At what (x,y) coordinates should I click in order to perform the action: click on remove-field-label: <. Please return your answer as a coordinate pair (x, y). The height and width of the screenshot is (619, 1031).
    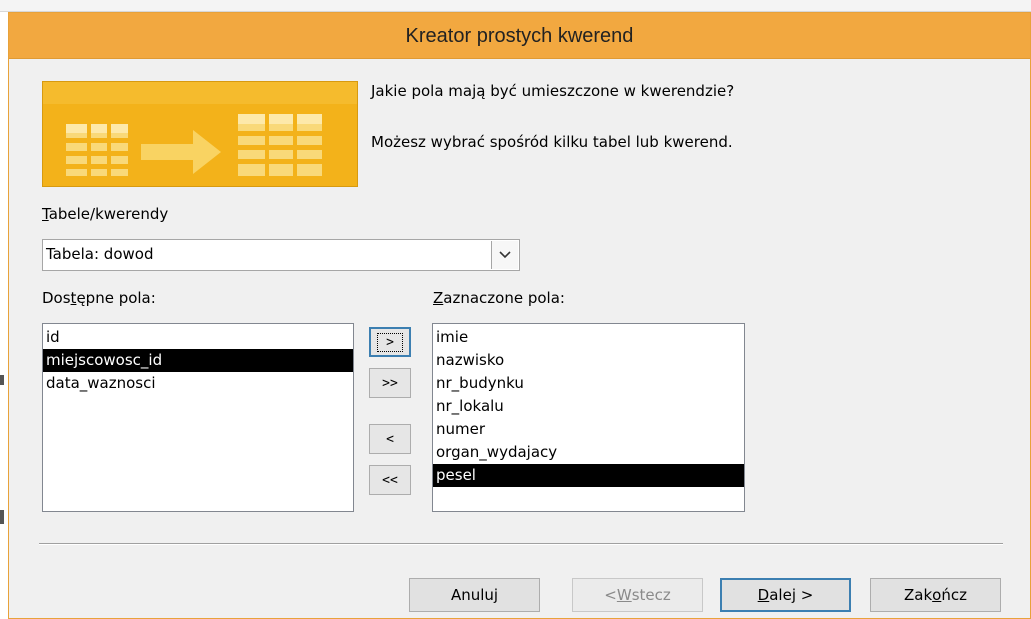
    Looking at the image, I should click on (390, 439).